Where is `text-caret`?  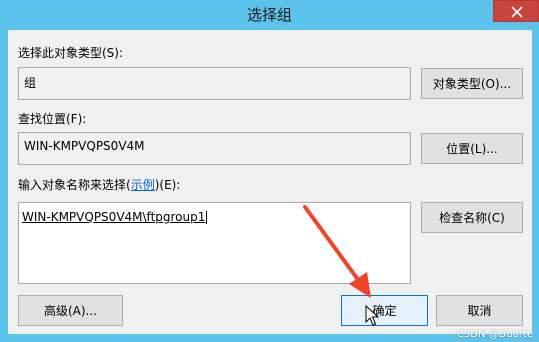
text-caret is located at coordinates (207, 217).